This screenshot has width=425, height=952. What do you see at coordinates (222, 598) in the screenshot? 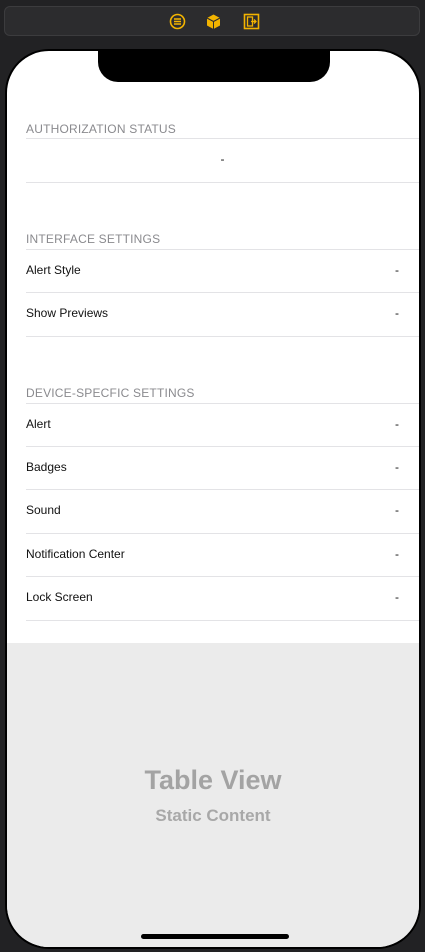
I see `row-lock-screen: Lock Screen -` at bounding box center [222, 598].